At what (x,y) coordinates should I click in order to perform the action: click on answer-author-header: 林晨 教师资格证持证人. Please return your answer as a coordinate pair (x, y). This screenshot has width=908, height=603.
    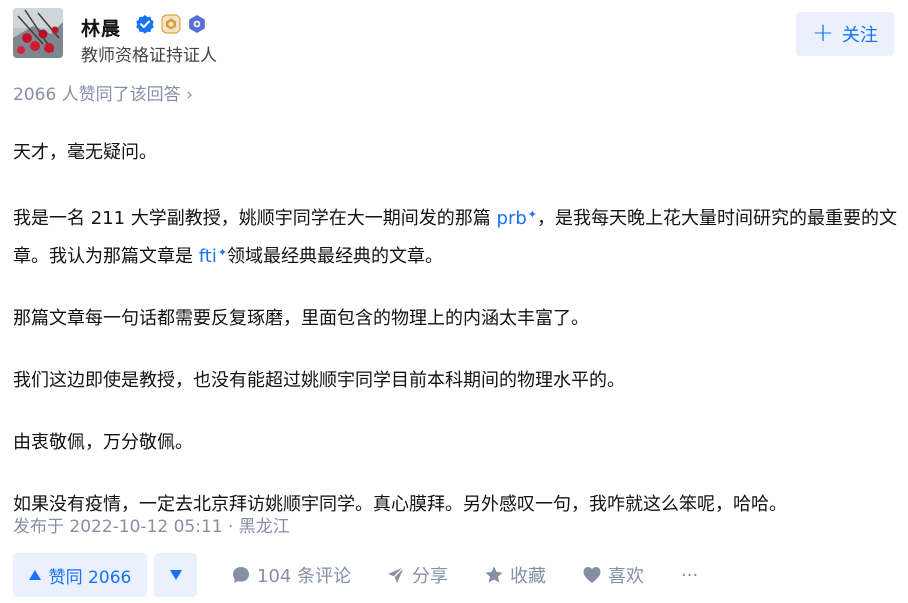
    Looking at the image, I should click on (454, 37).